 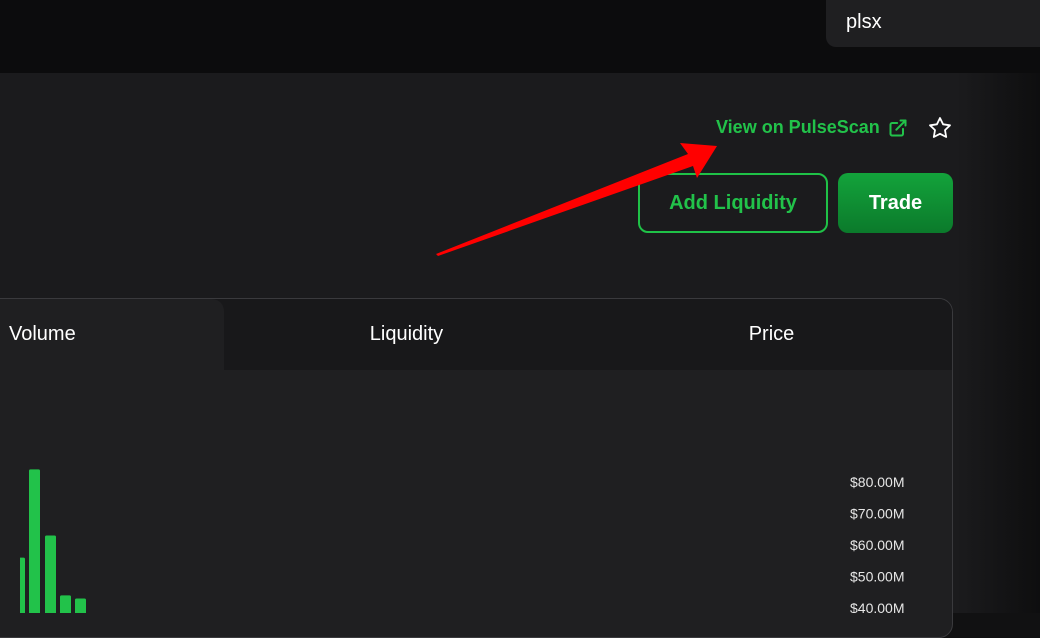 What do you see at coordinates (112, 334) in the screenshot?
I see `tab-volume: Volume` at bounding box center [112, 334].